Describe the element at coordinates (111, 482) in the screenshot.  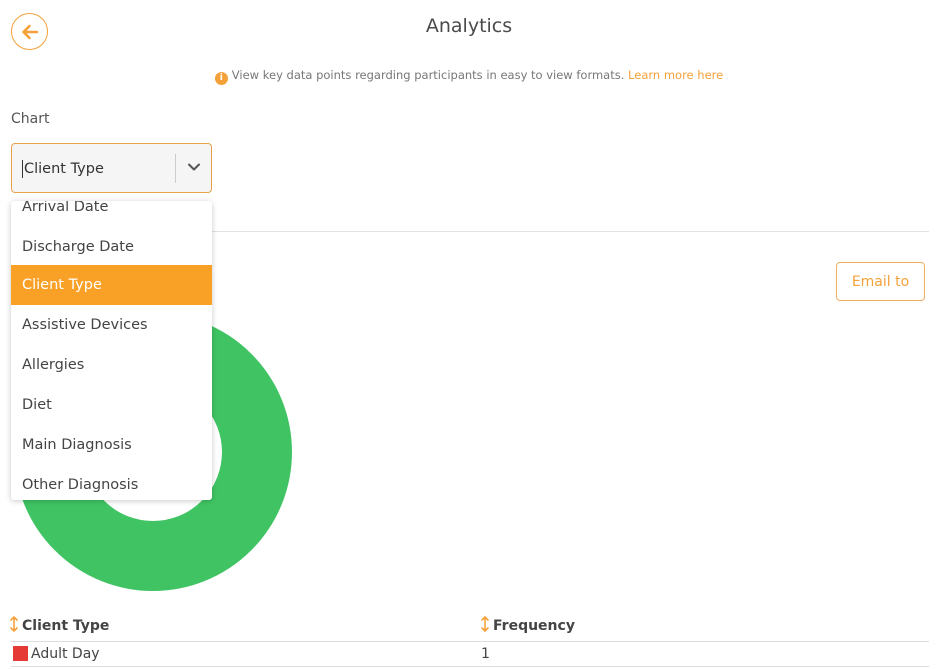
I see `option-other-diagnosis: Other Diagnosis` at that location.